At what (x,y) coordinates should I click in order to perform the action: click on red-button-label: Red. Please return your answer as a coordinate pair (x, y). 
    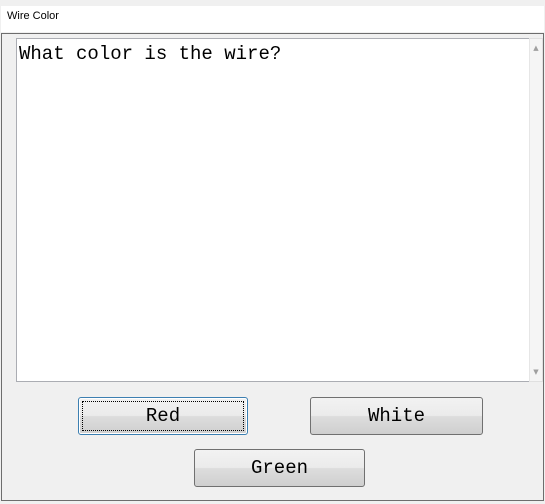
    Looking at the image, I should click on (163, 416).